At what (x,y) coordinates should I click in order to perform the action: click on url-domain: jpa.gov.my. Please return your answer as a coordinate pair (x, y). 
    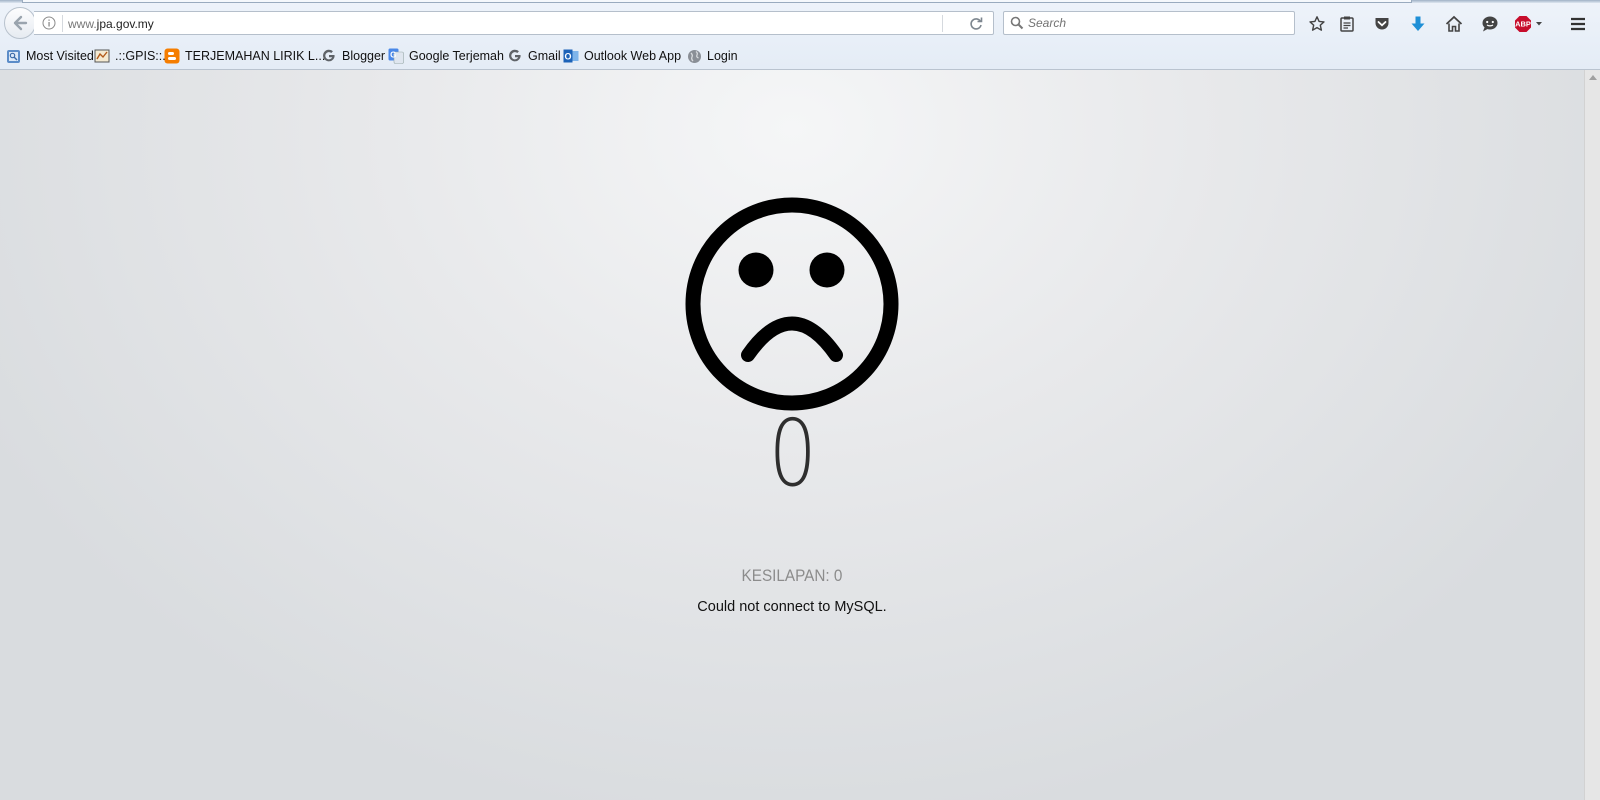
    Looking at the image, I should click on (125, 24).